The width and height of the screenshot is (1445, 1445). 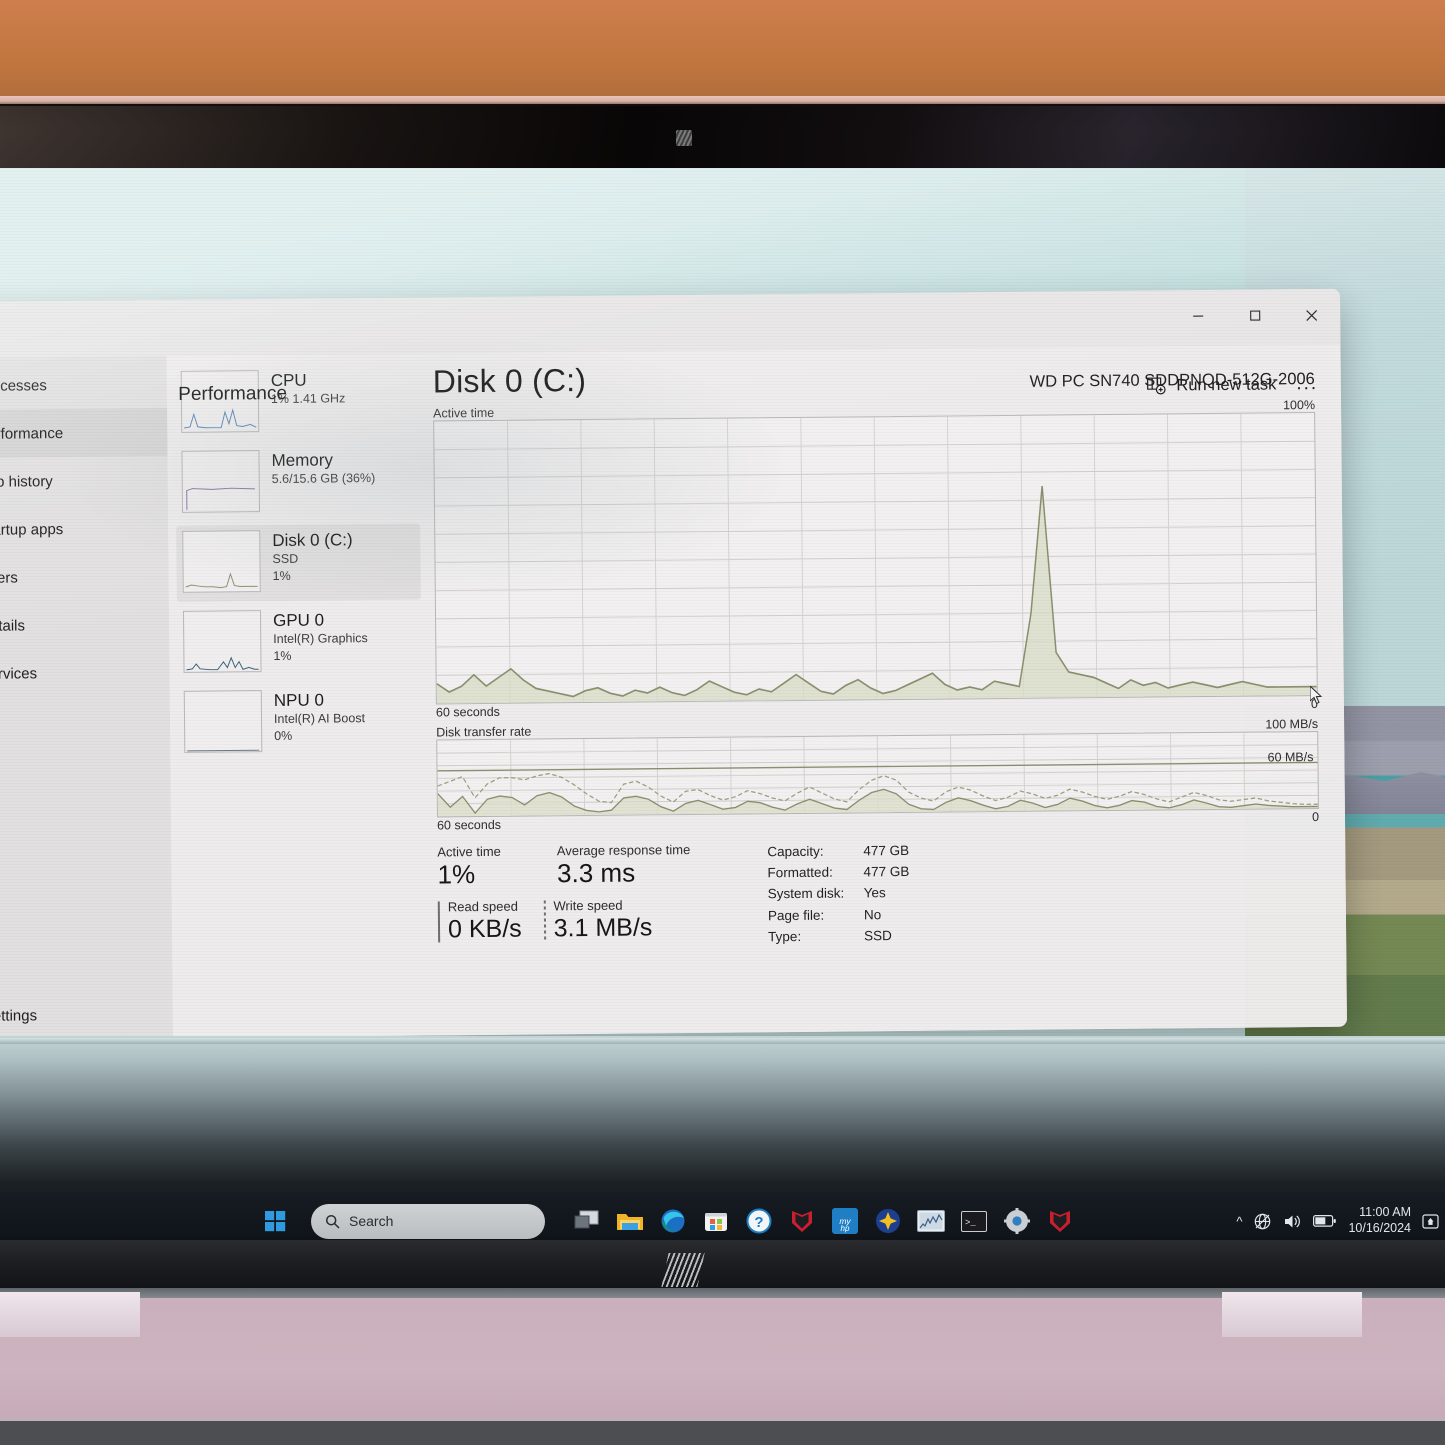 What do you see at coordinates (13, 625) in the screenshot?
I see `sidebar-label: Details` at bounding box center [13, 625].